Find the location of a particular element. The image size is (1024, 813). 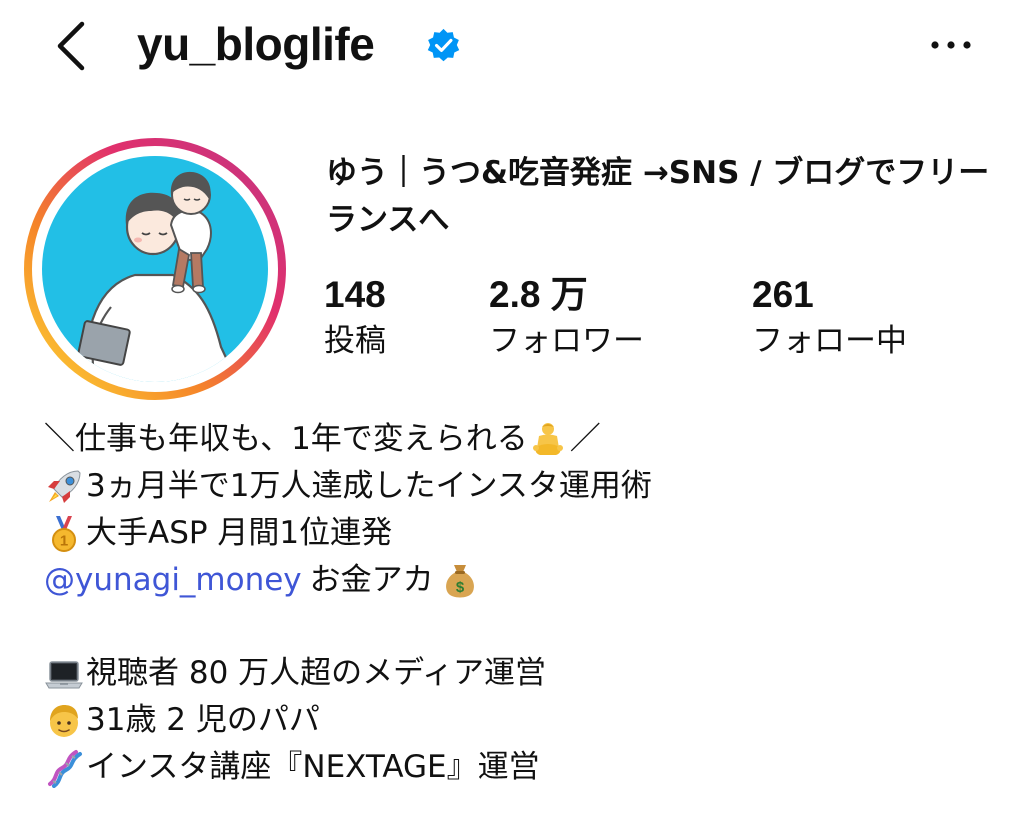

person-in-lotus-position-emoji is located at coordinates (548, 440).